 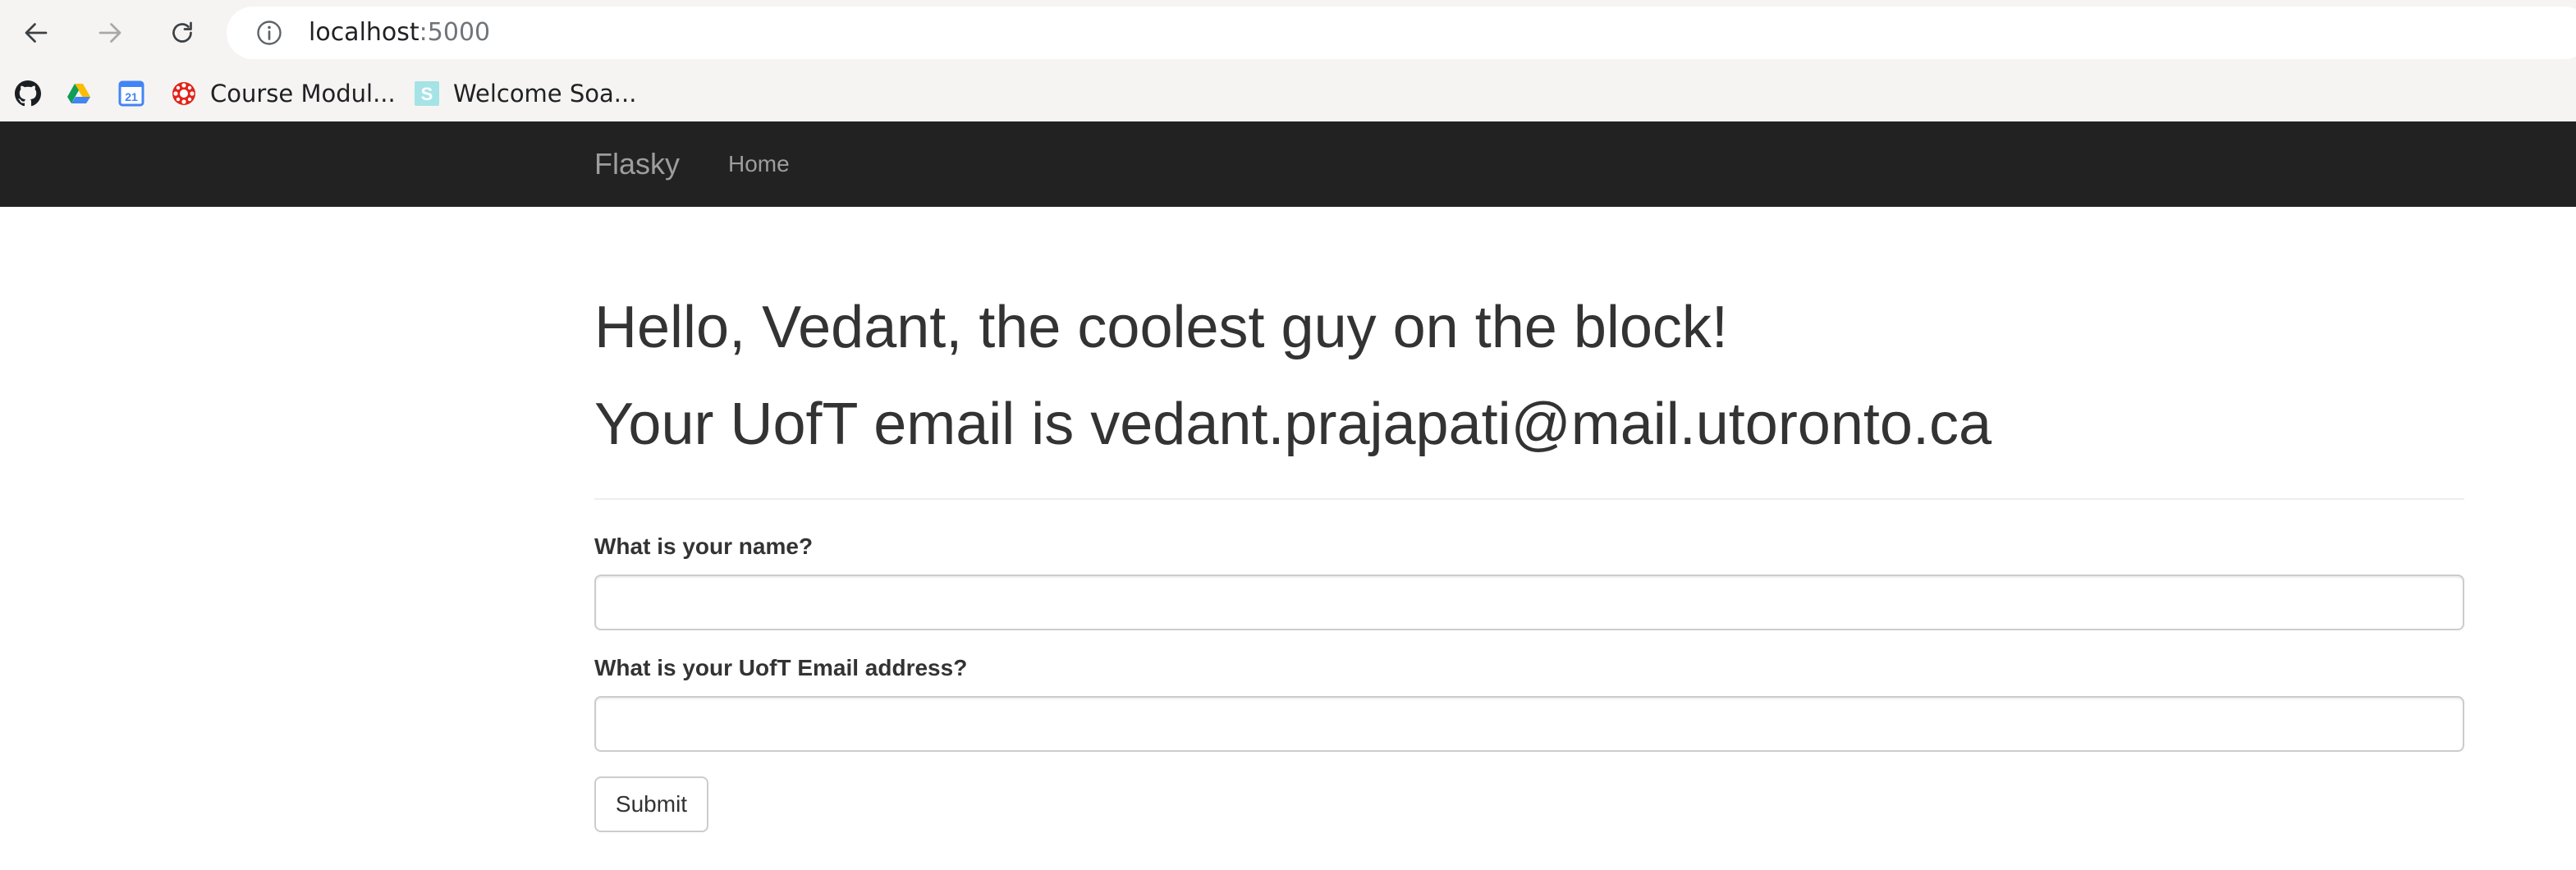 I want to click on name-input, so click(x=1529, y=603).